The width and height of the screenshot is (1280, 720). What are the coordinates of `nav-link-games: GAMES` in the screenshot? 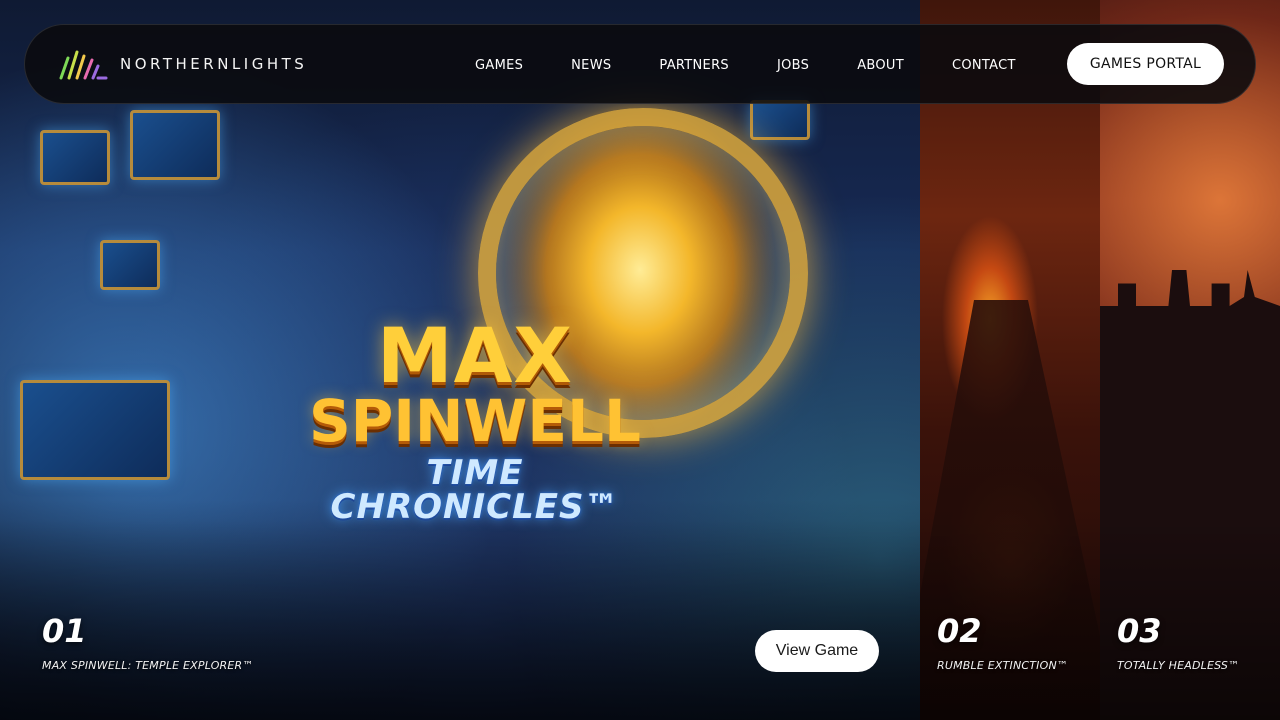 It's located at (499, 65).